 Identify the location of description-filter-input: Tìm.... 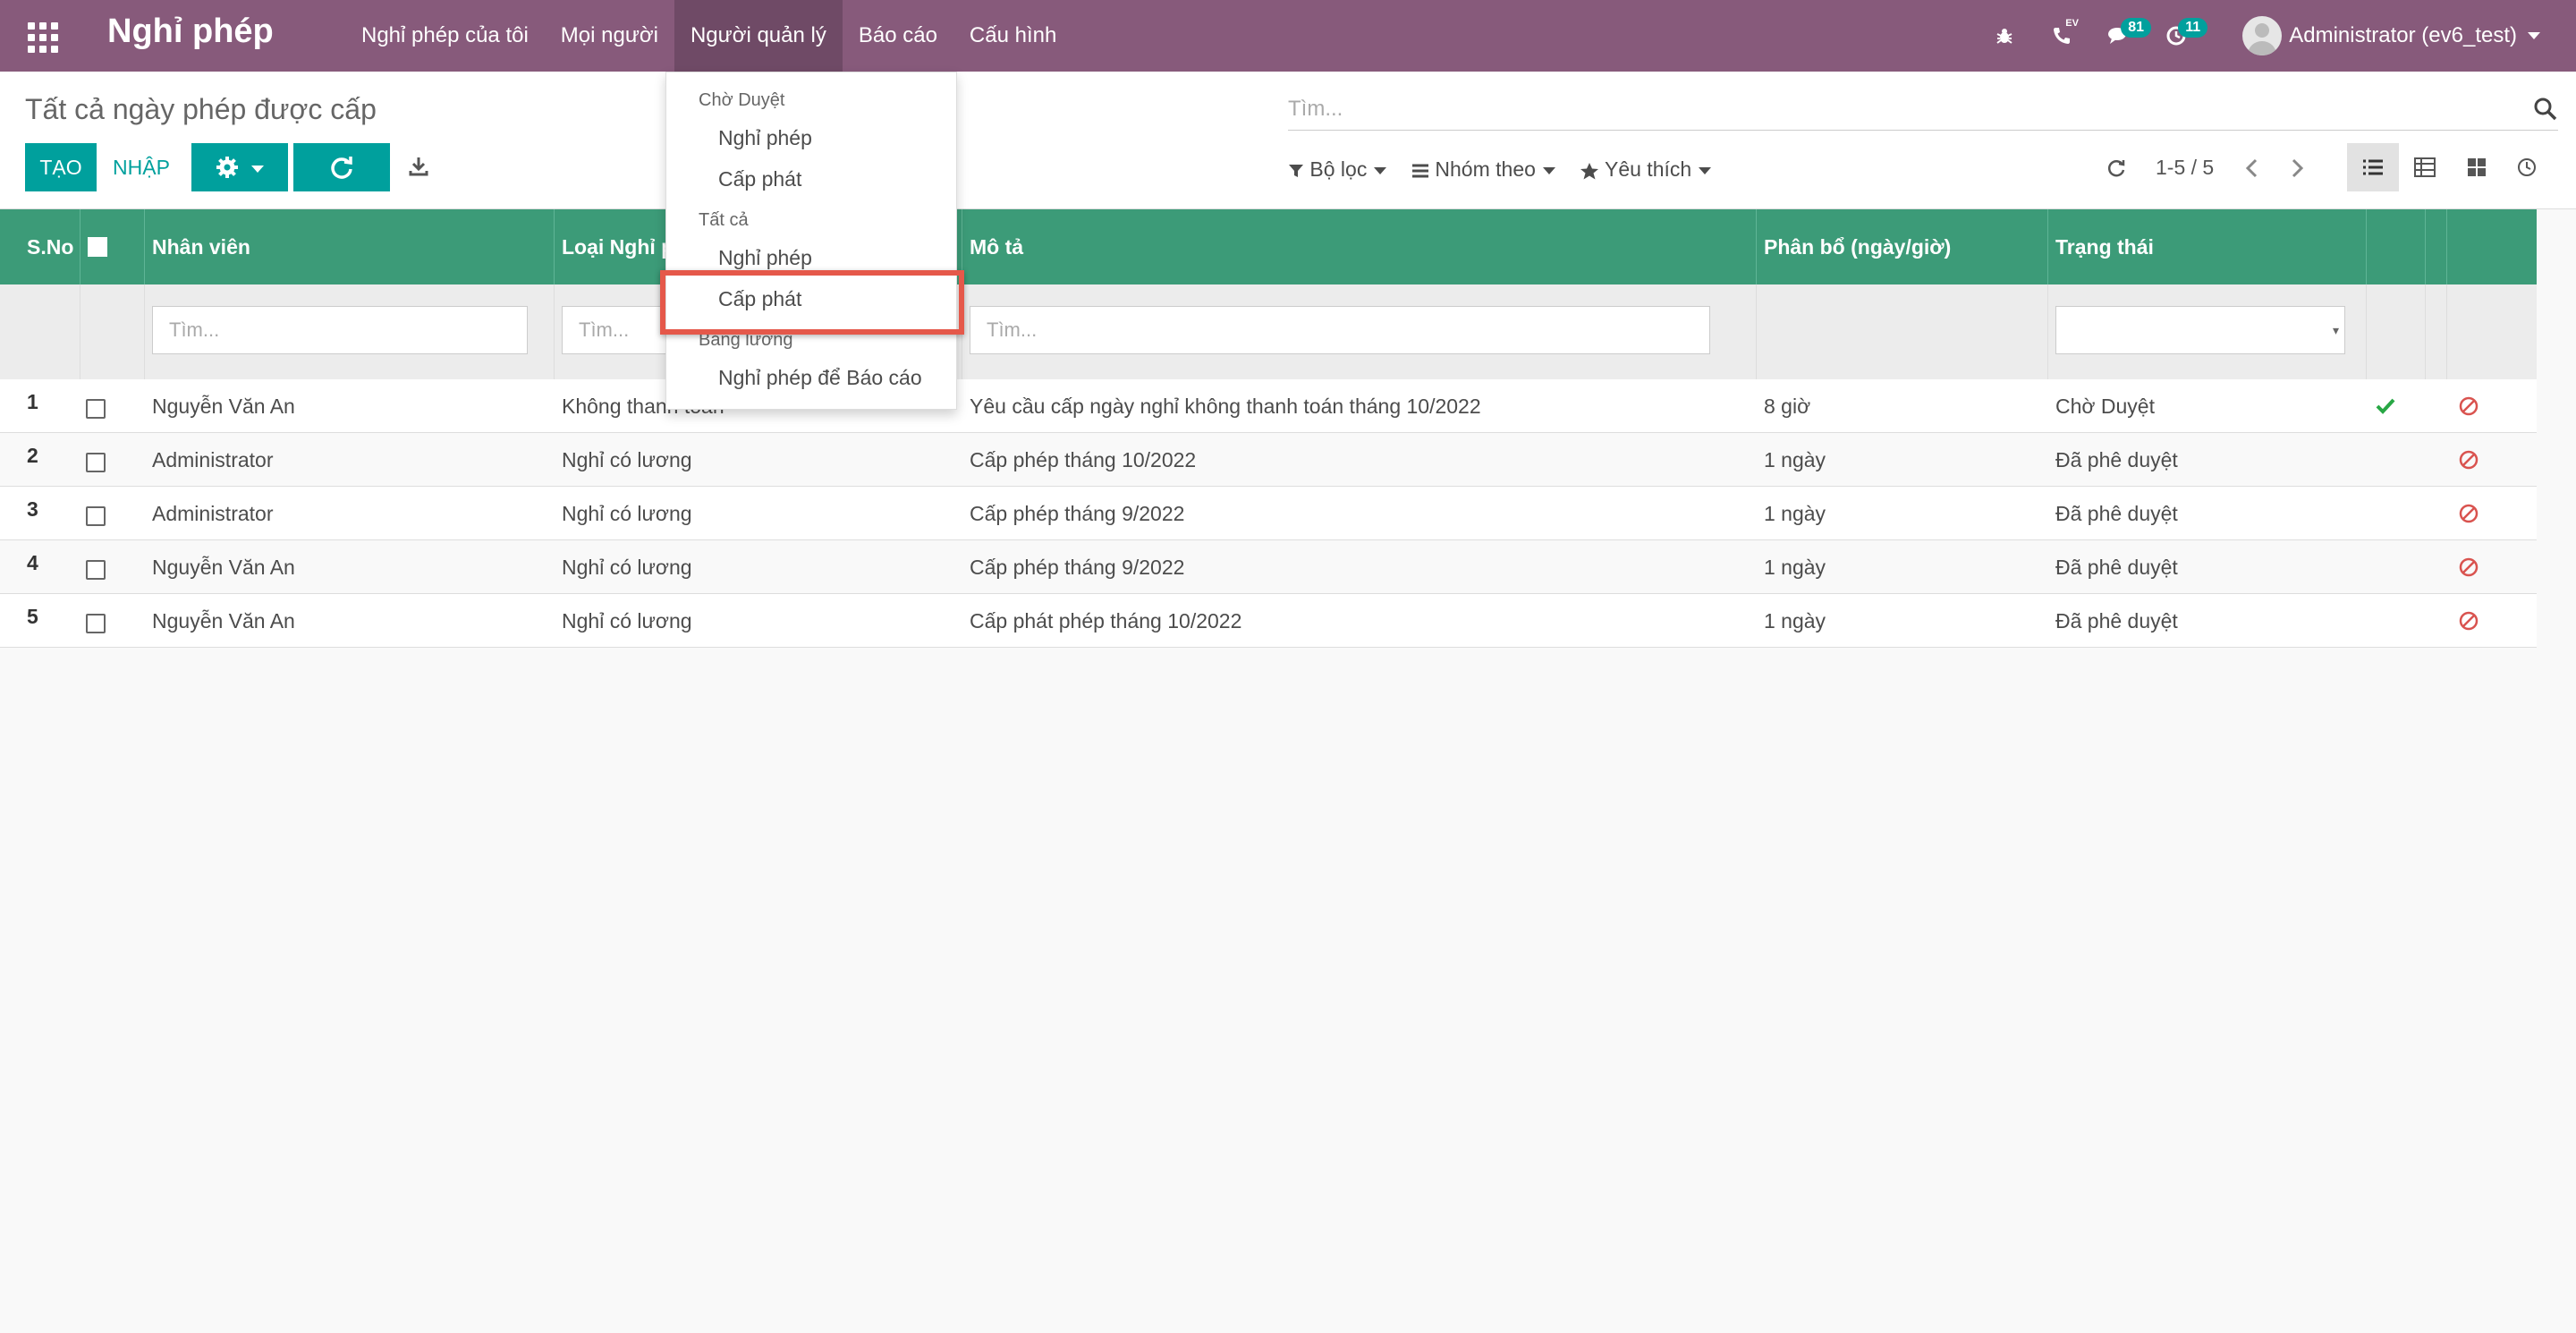
(1340, 330).